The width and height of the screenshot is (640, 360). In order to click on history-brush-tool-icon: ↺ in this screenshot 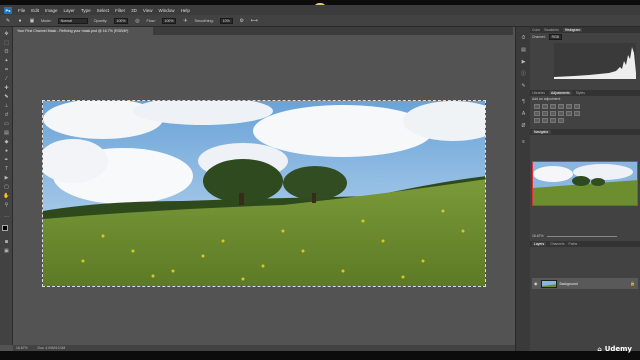, I will do `click(6, 115)`.